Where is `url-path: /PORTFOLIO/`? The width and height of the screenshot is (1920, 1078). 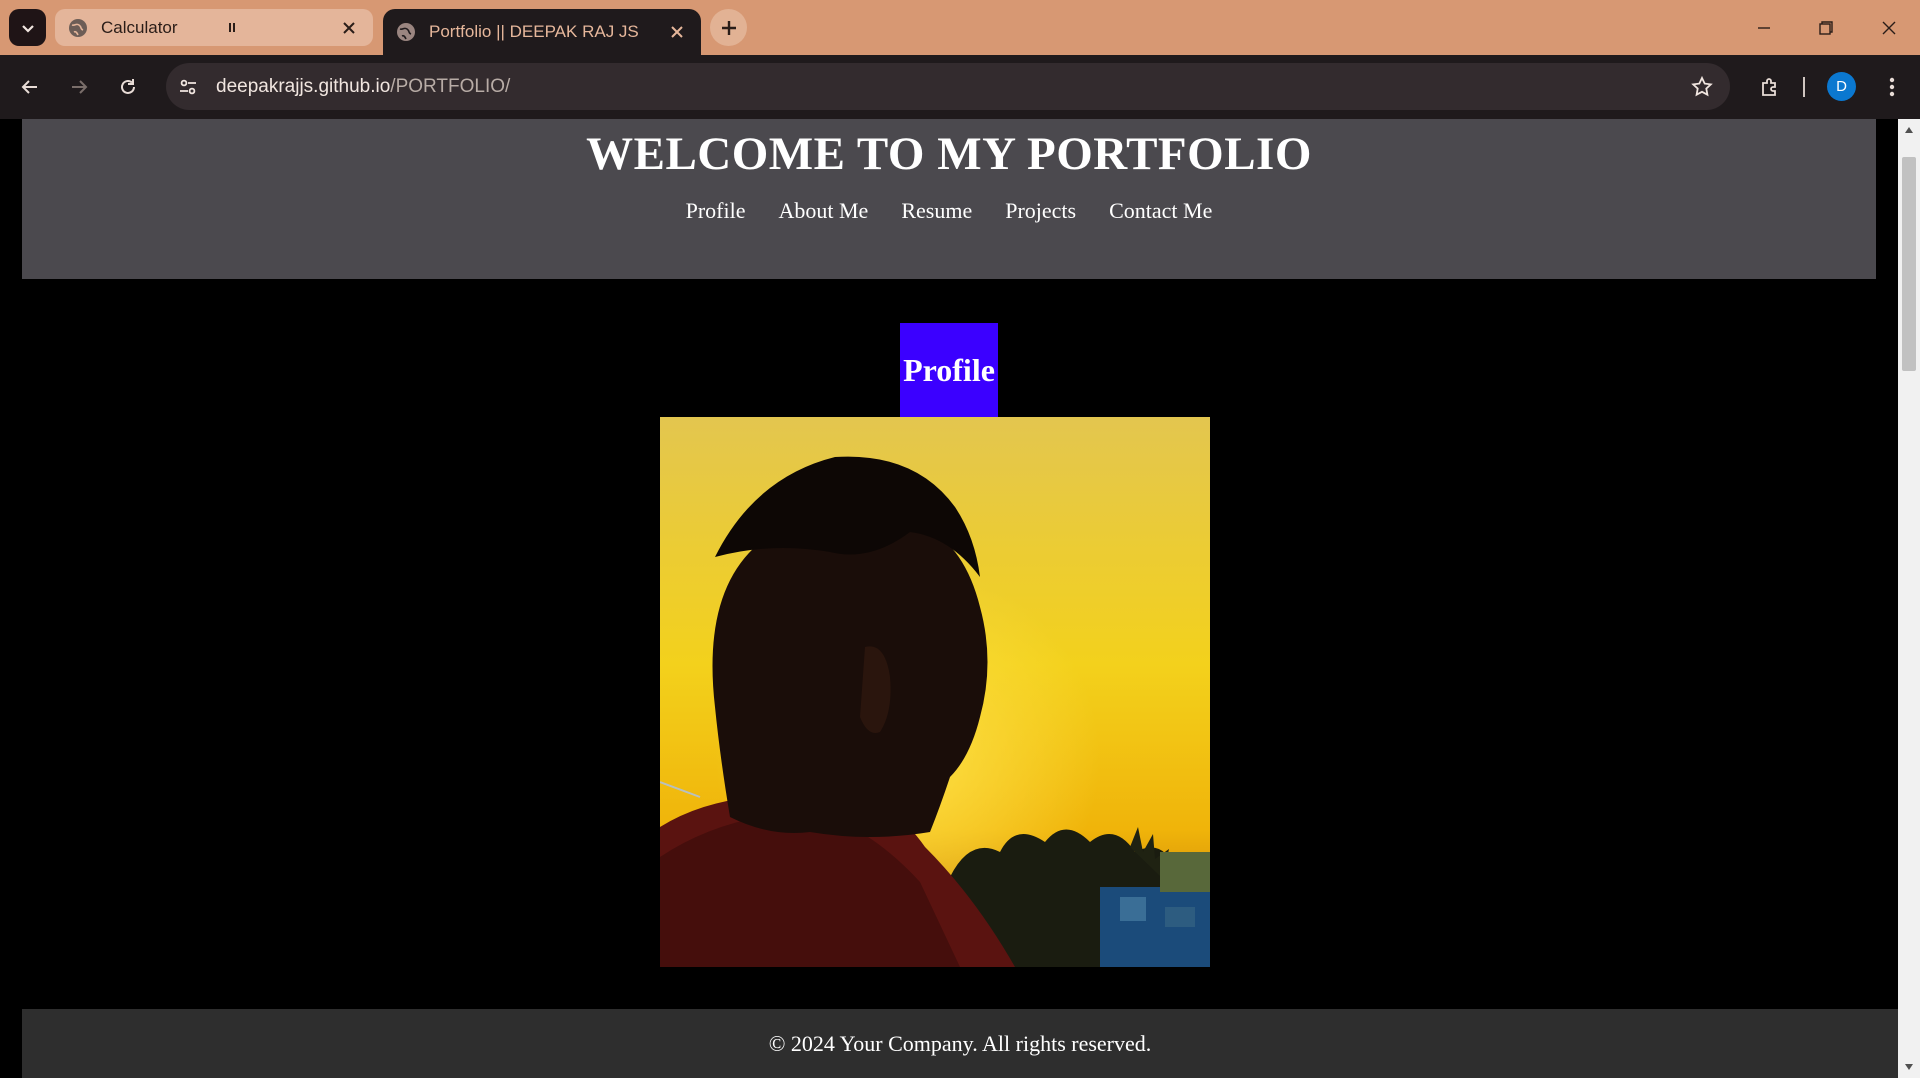 url-path: /PORTFOLIO/ is located at coordinates (450, 86).